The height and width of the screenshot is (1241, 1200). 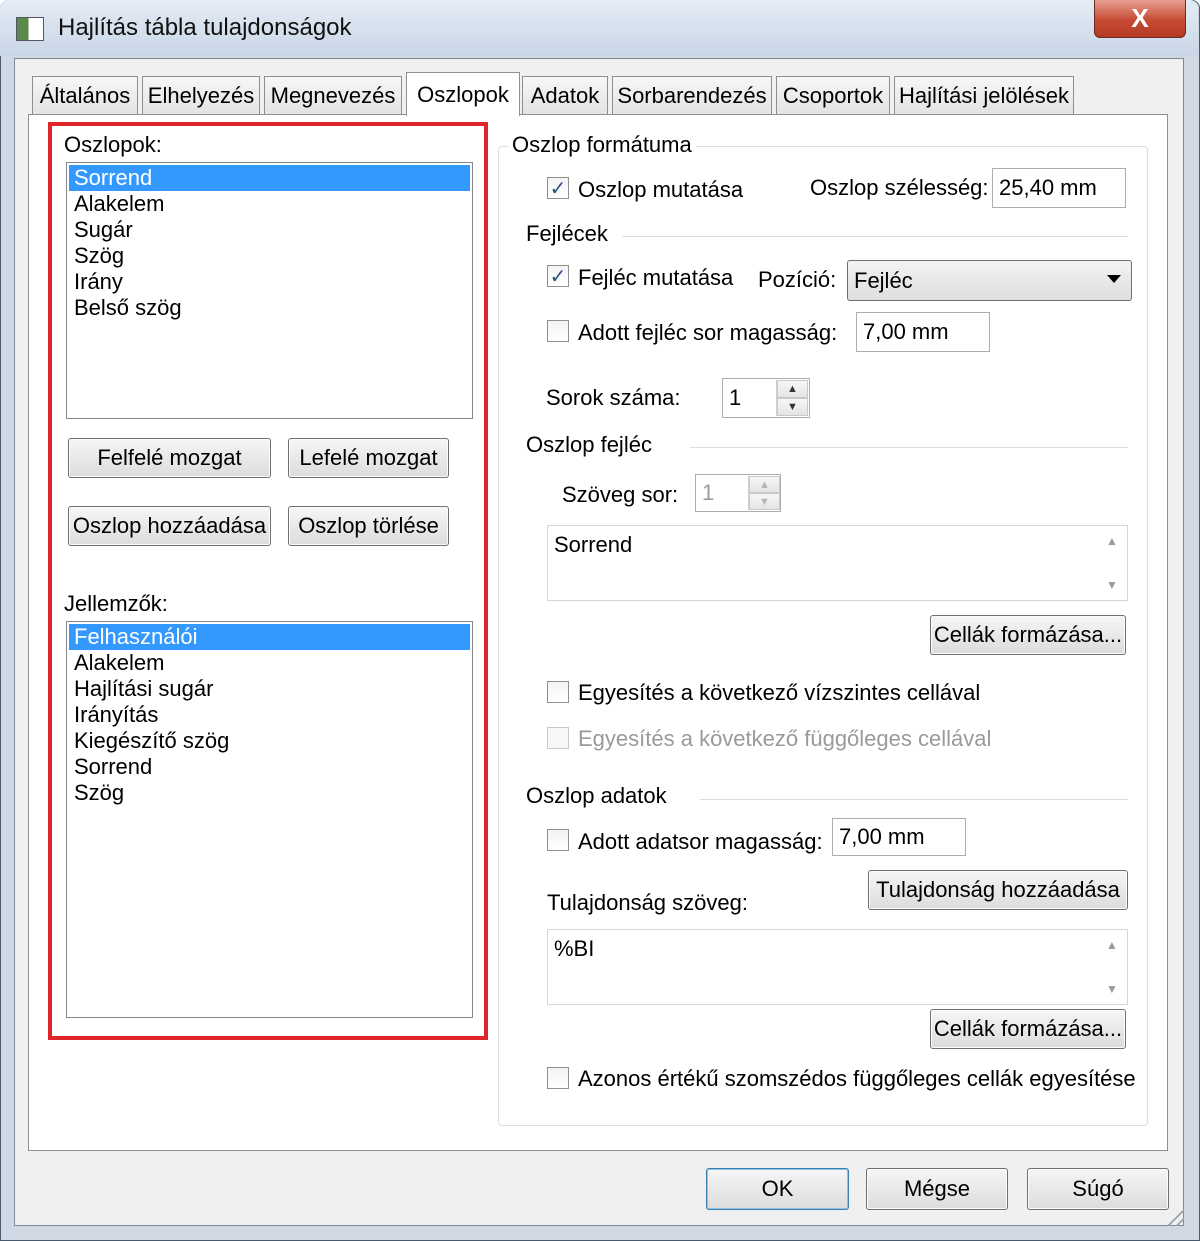 I want to click on tab-elhelyezes: Elhelyezés, so click(x=201, y=95).